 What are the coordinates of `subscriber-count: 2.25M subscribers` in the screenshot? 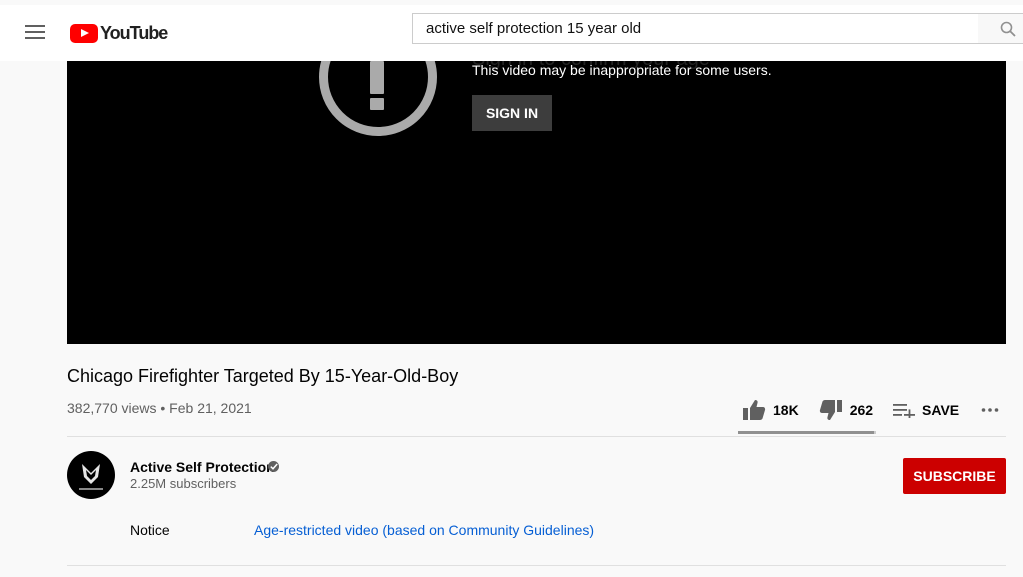 It's located at (183, 483).